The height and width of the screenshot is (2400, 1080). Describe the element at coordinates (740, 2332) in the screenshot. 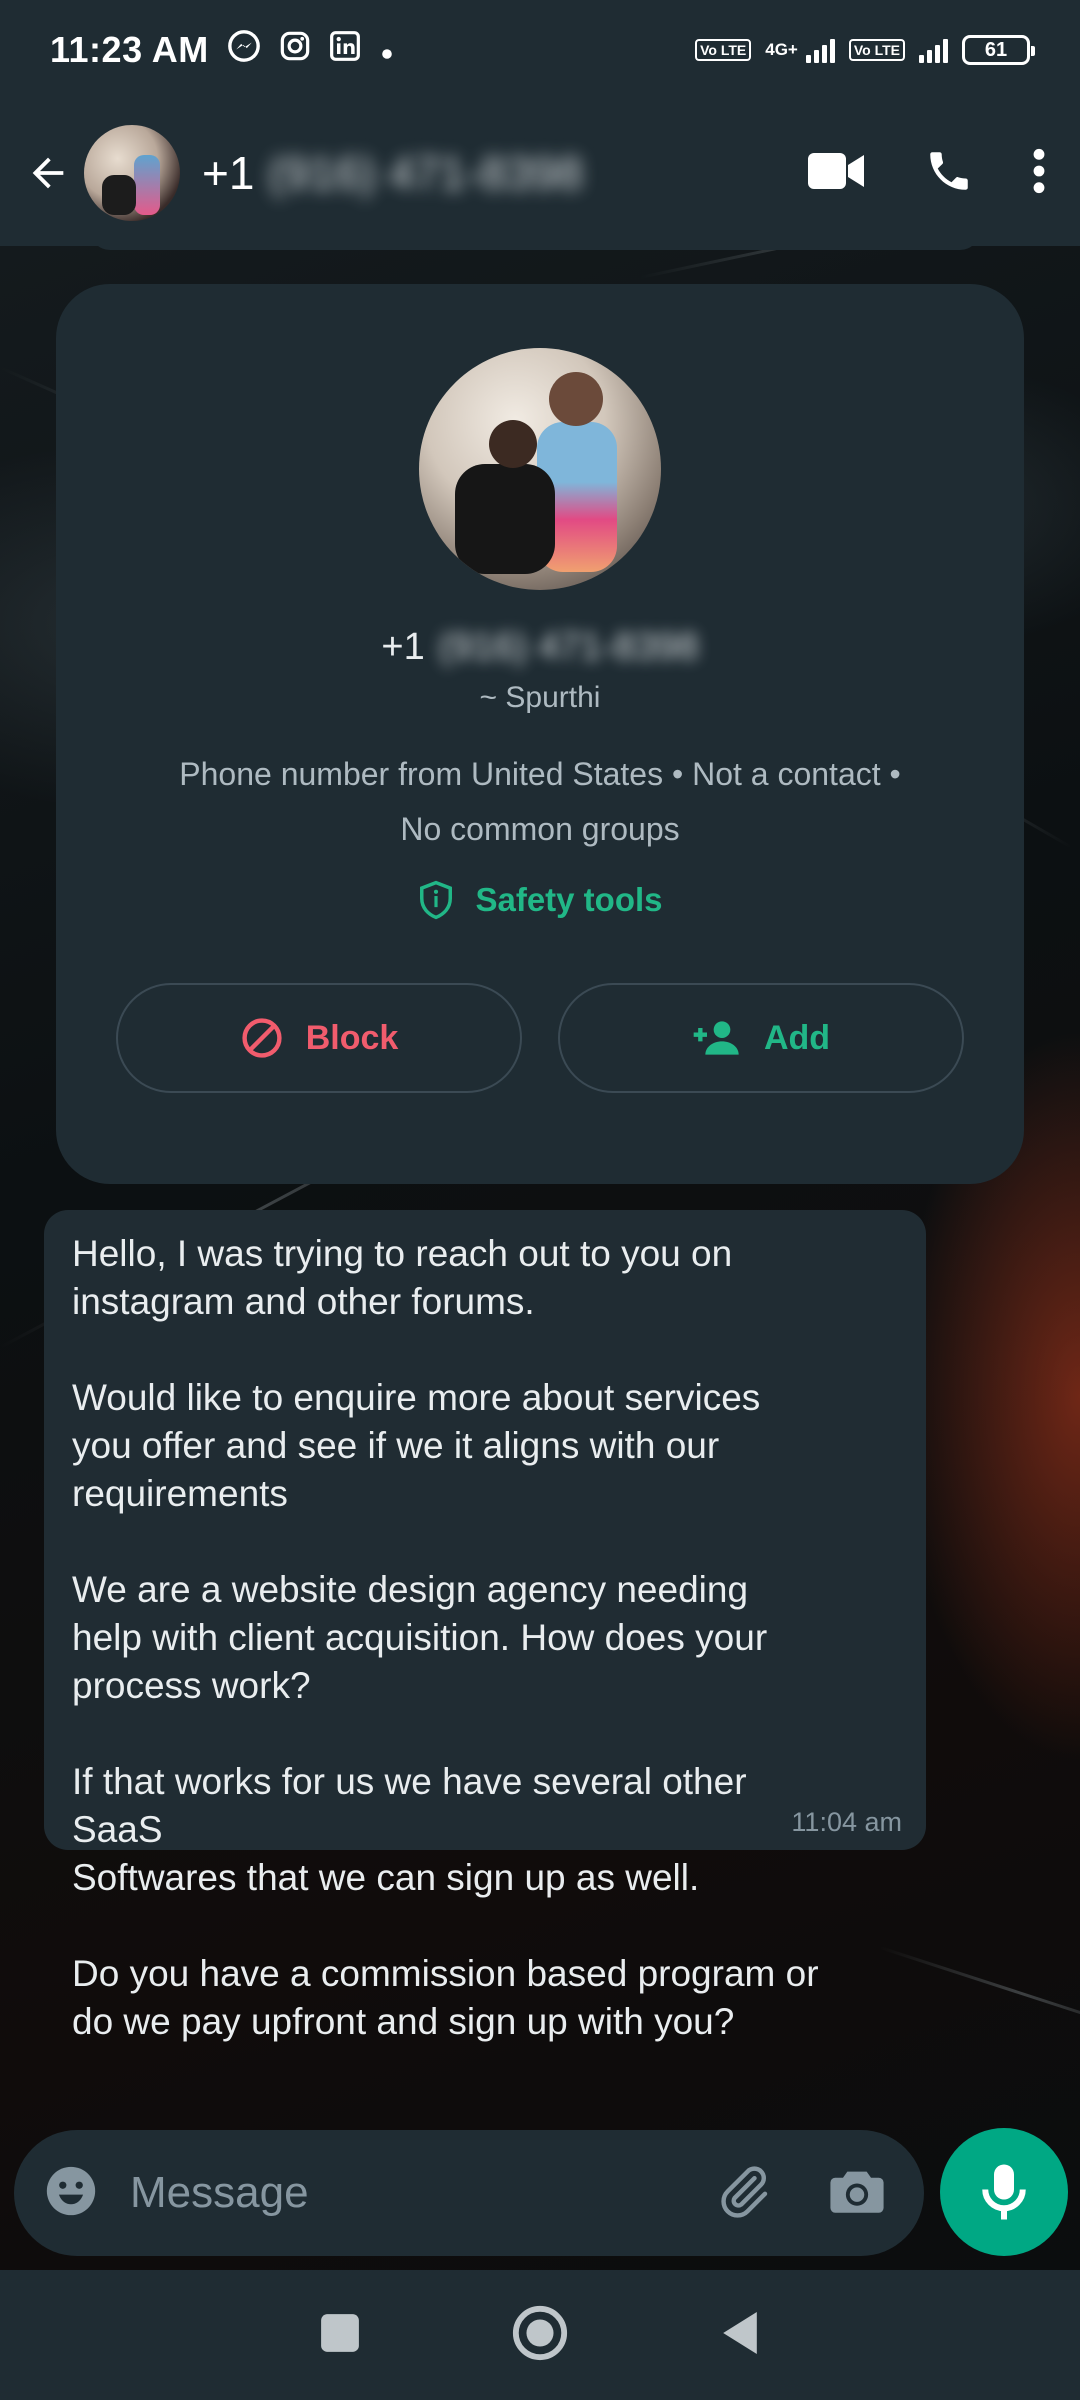

I see `triangle-back-icon` at that location.